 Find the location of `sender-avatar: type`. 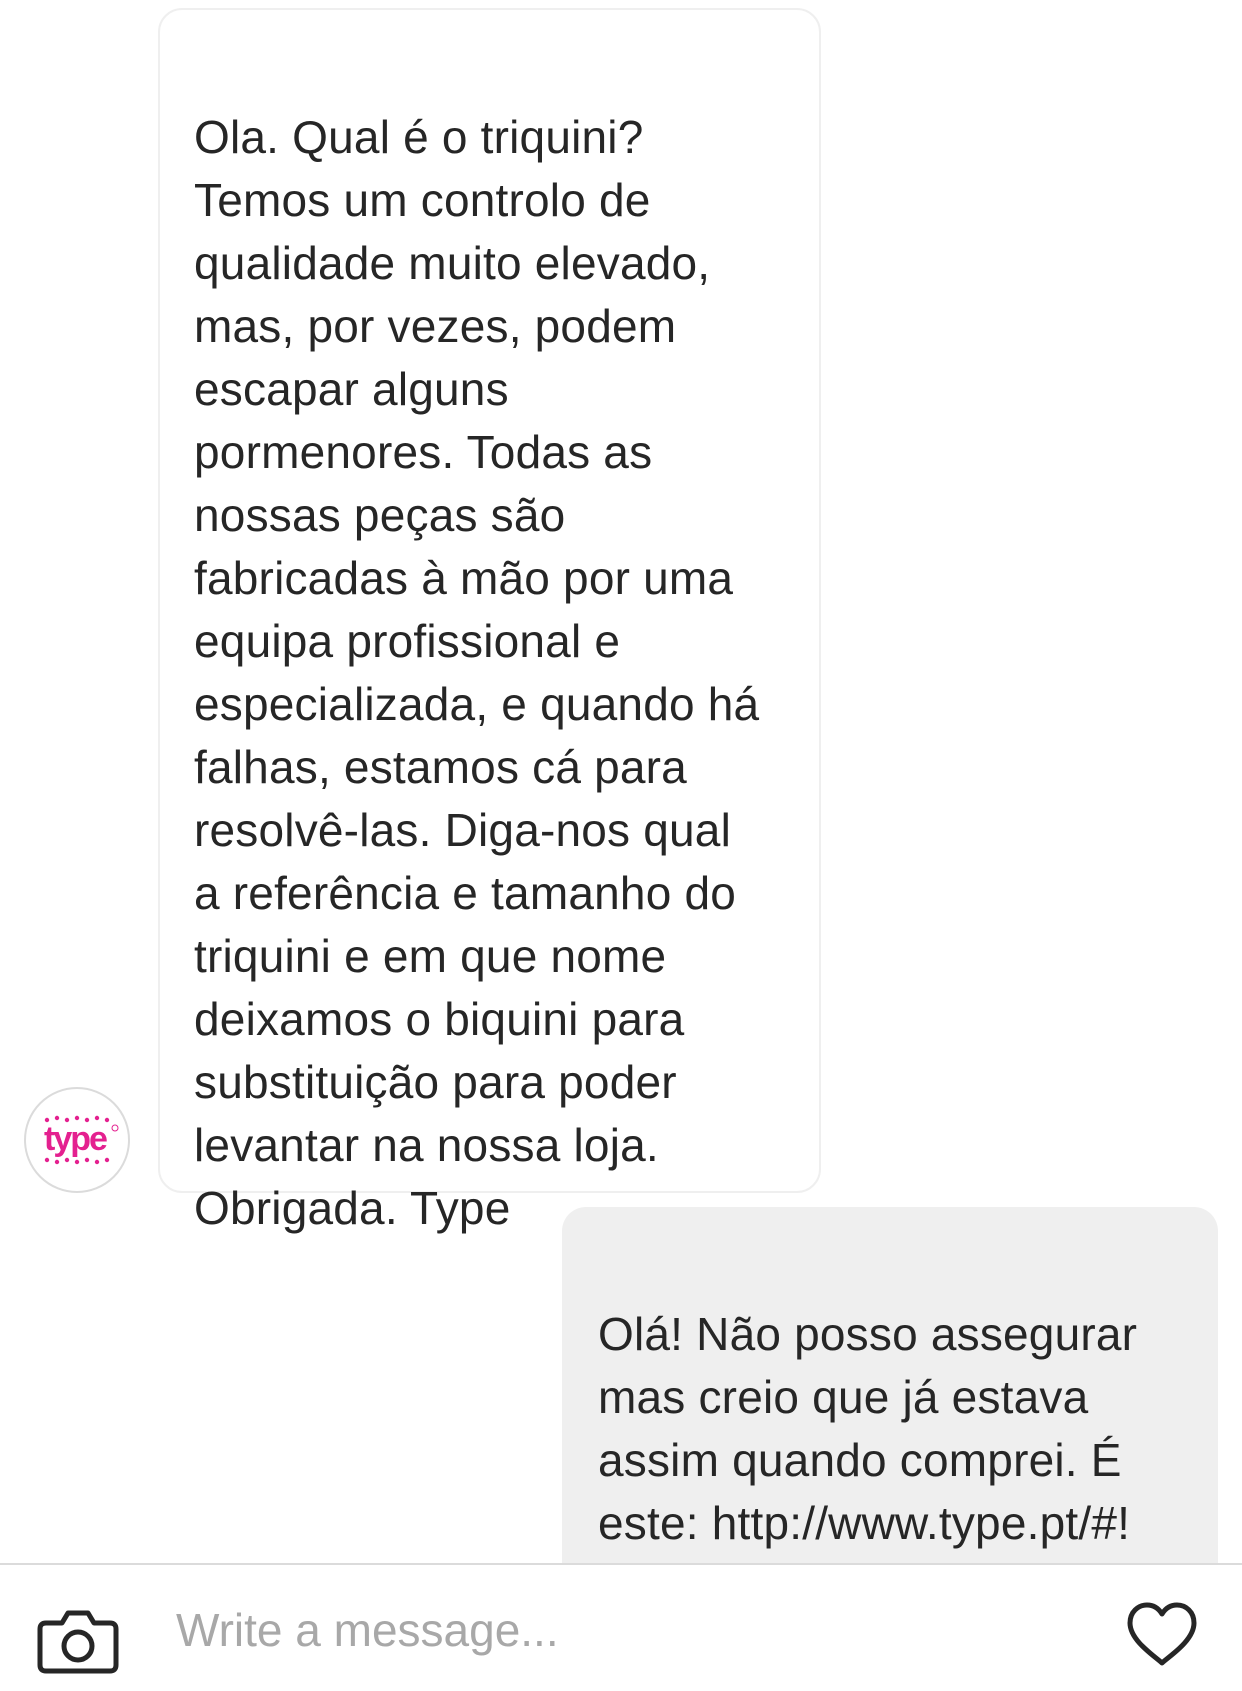

sender-avatar: type is located at coordinates (77, 1140).